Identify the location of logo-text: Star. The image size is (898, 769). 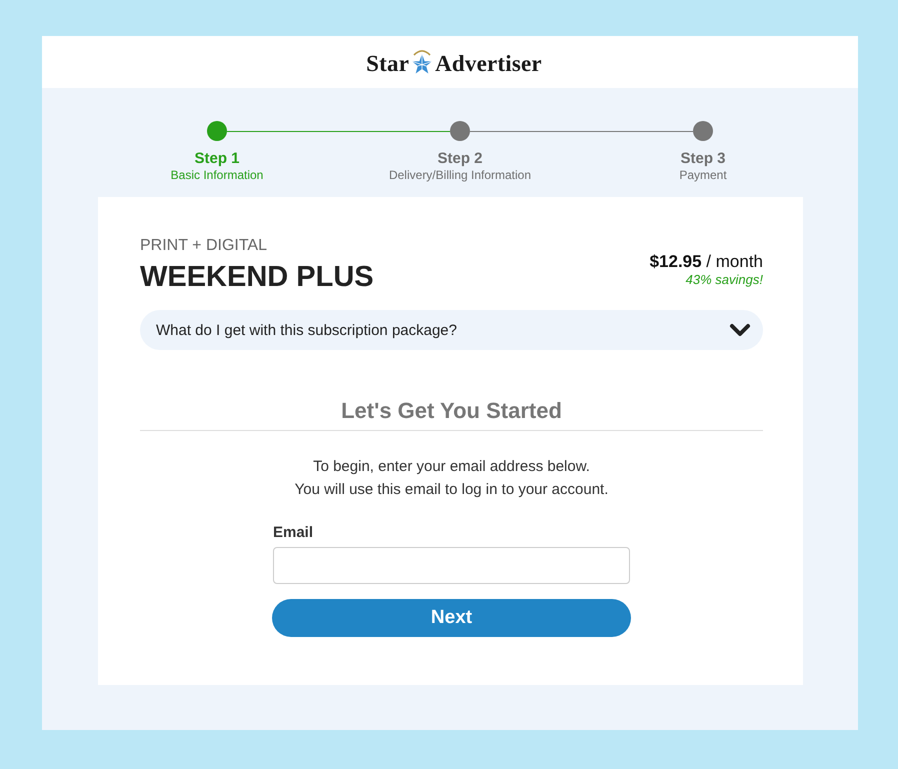
(388, 64).